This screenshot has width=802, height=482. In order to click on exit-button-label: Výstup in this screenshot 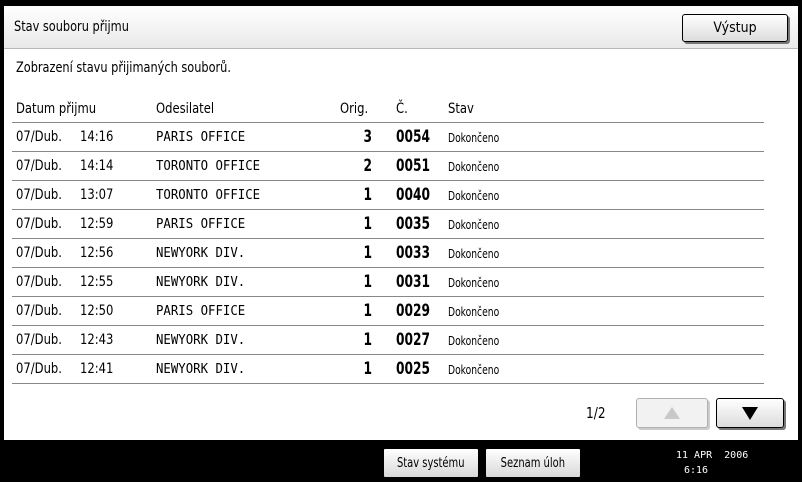, I will do `click(735, 28)`.